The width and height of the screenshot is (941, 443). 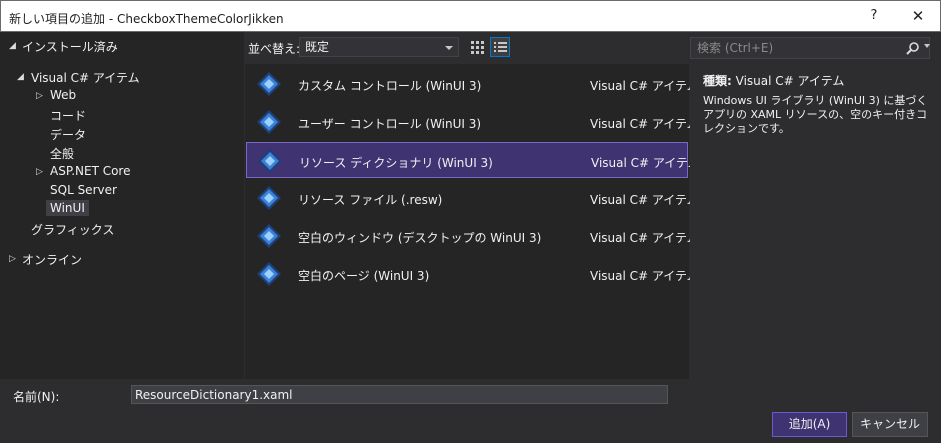 What do you see at coordinates (52, 259) in the screenshot?
I see `tree-item-online: オンライン` at bounding box center [52, 259].